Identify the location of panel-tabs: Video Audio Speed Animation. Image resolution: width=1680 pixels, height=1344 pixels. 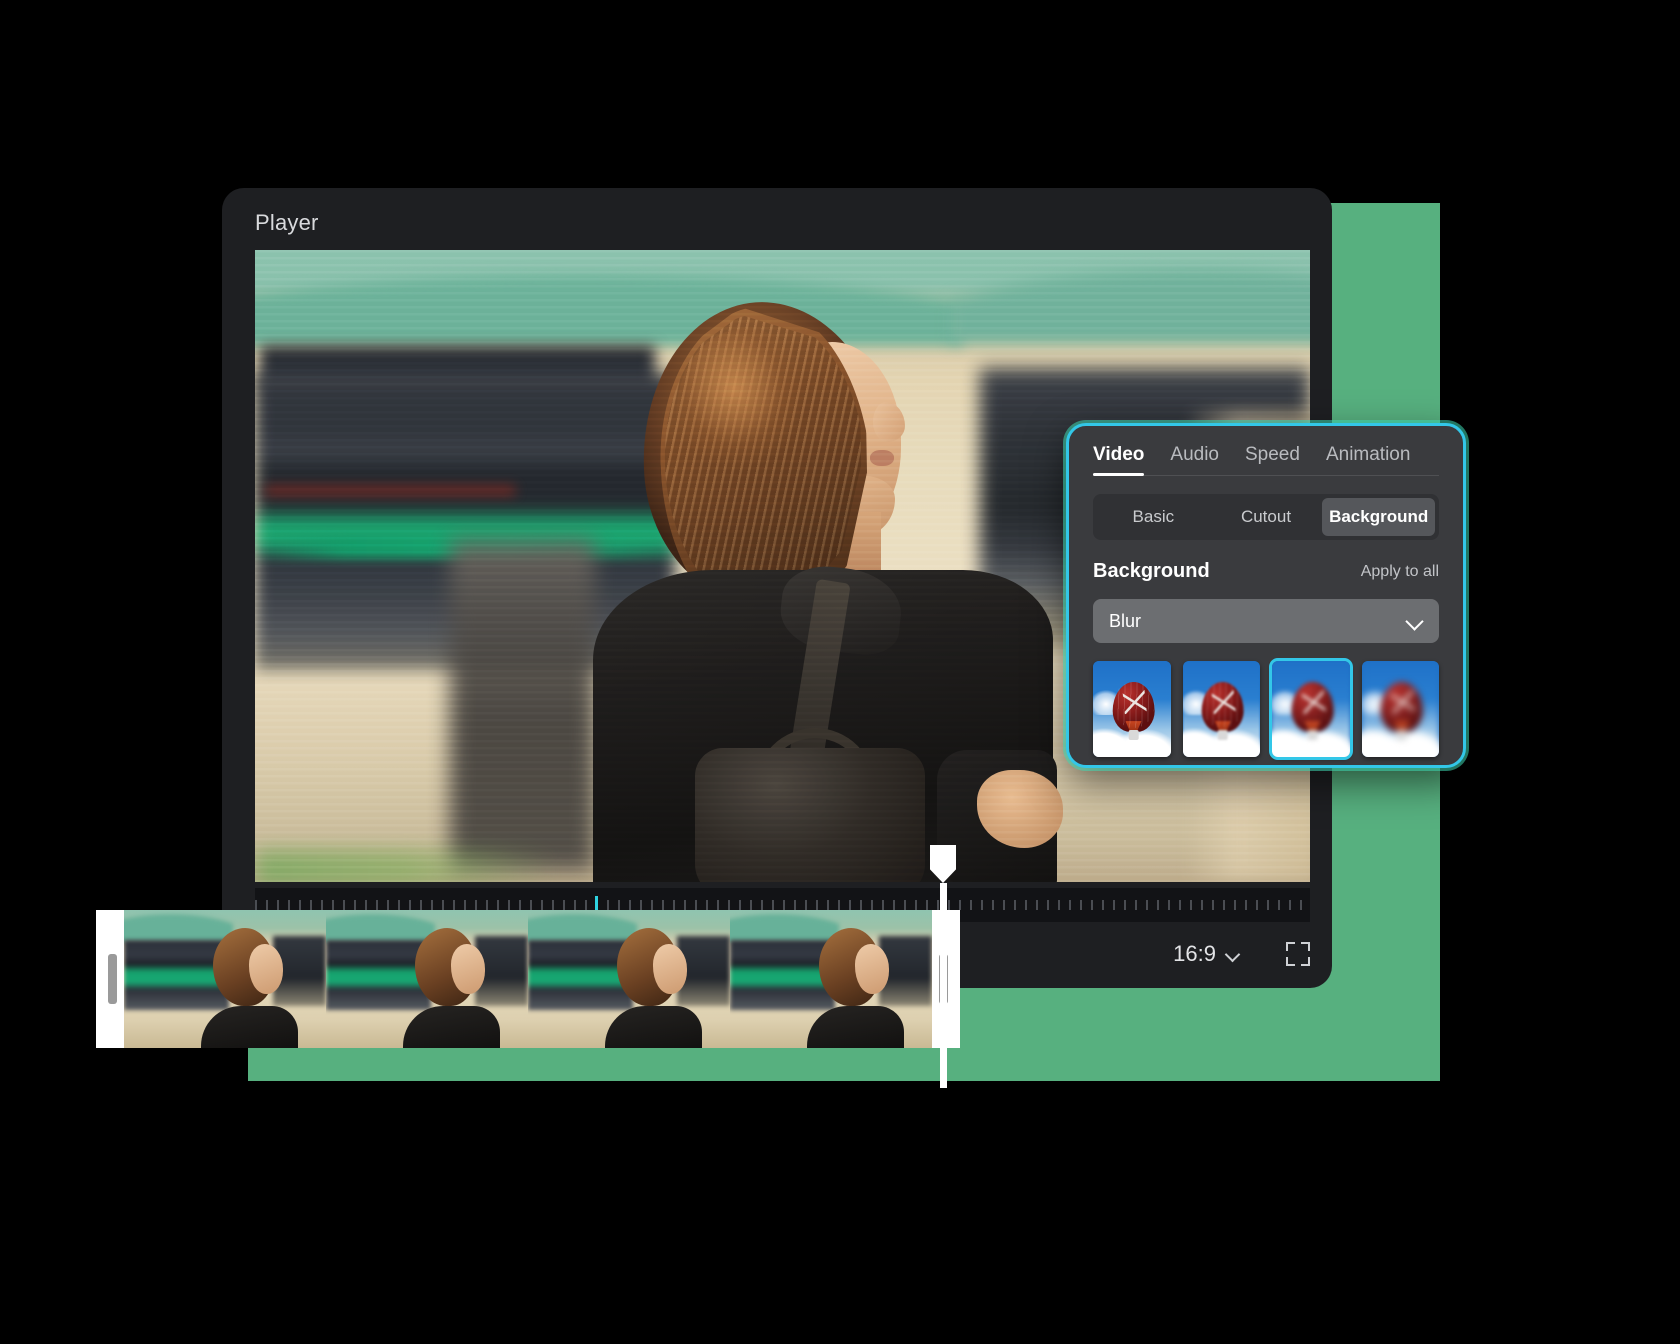
(1266, 460).